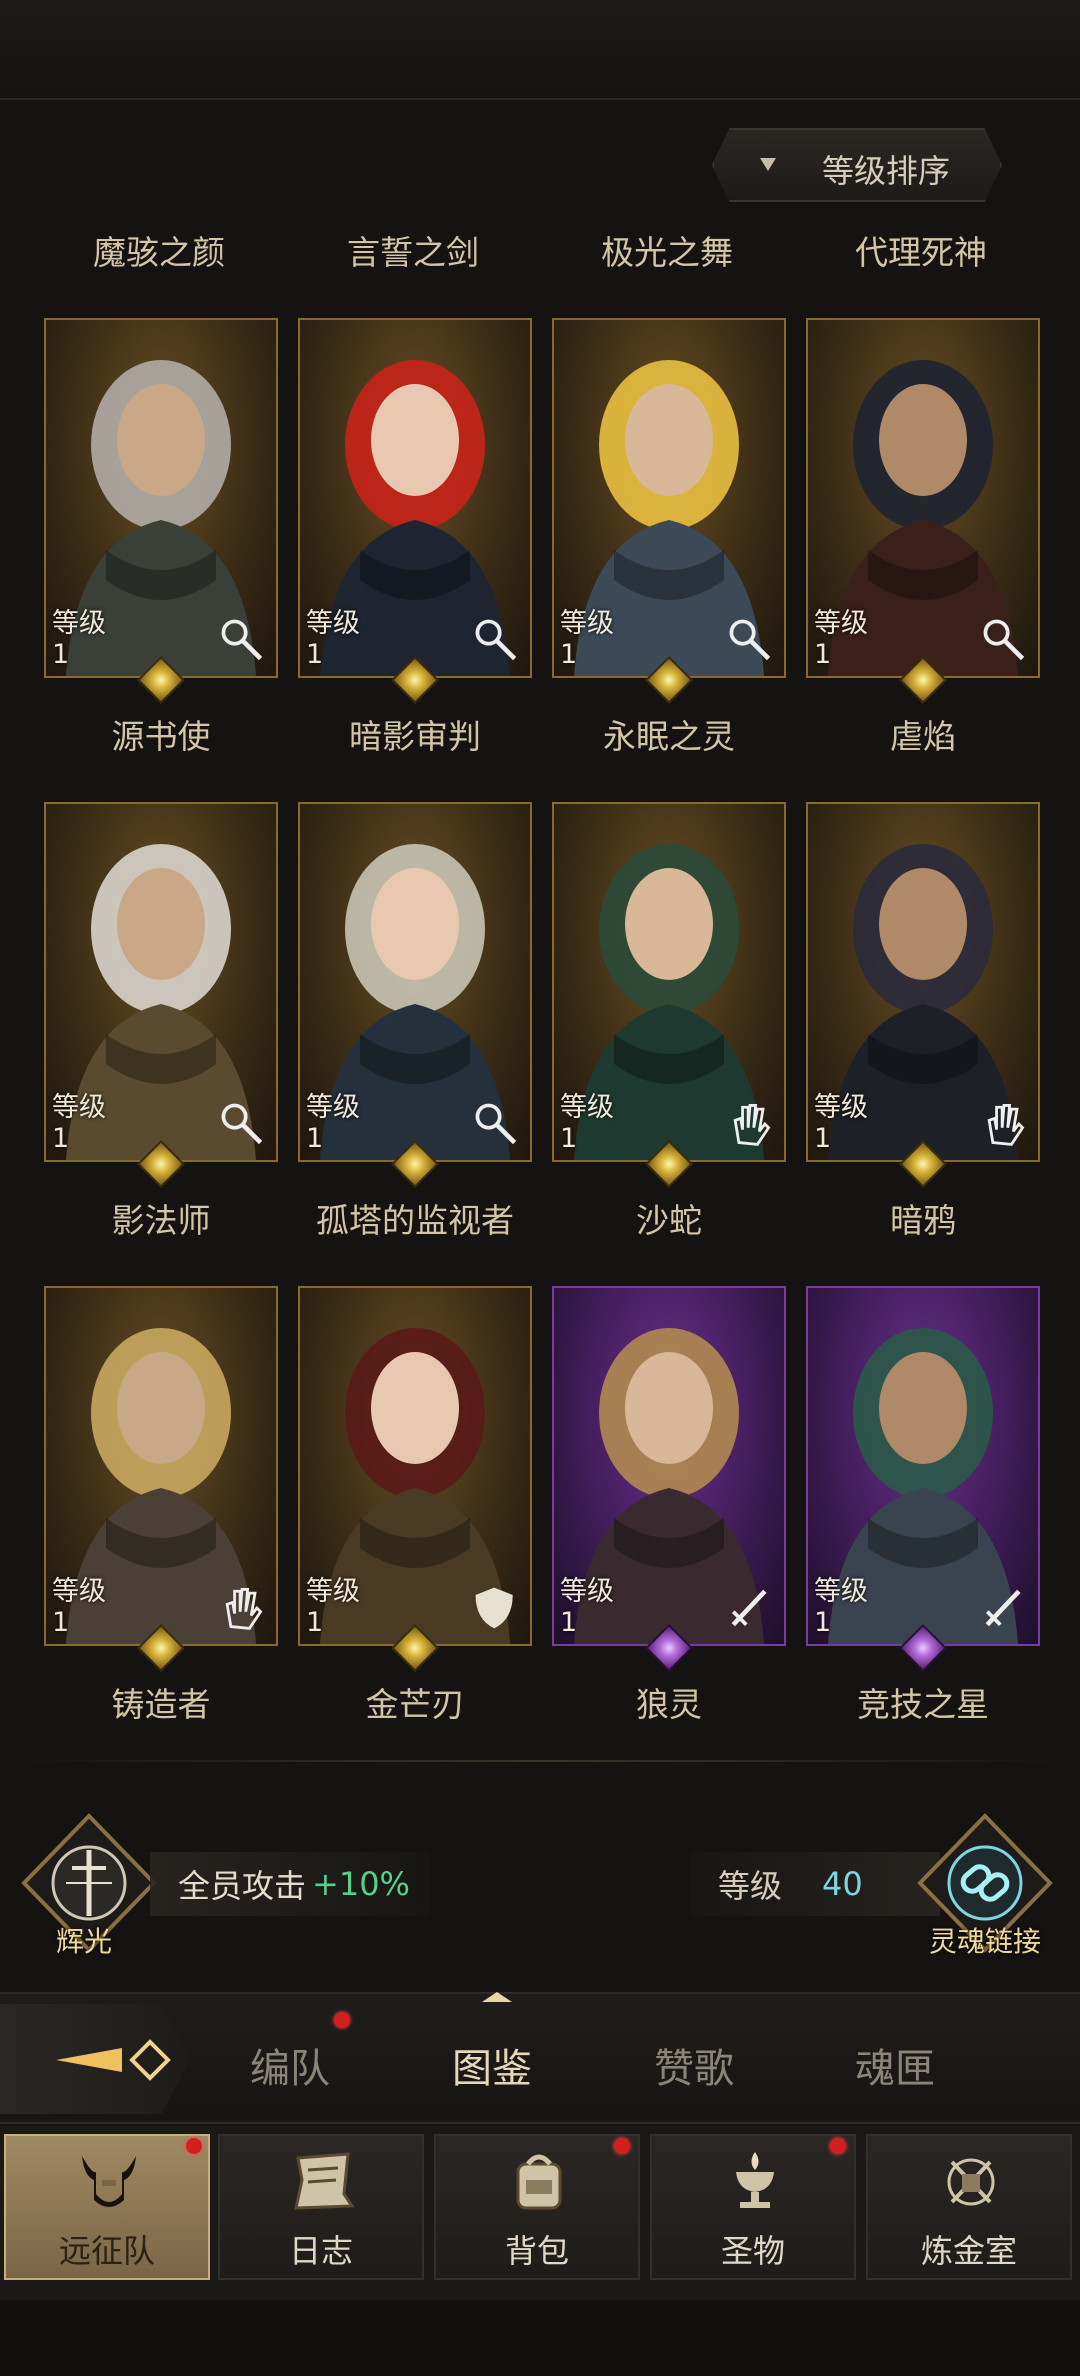  What do you see at coordinates (540, 1761) in the screenshot?
I see `section-divider` at bounding box center [540, 1761].